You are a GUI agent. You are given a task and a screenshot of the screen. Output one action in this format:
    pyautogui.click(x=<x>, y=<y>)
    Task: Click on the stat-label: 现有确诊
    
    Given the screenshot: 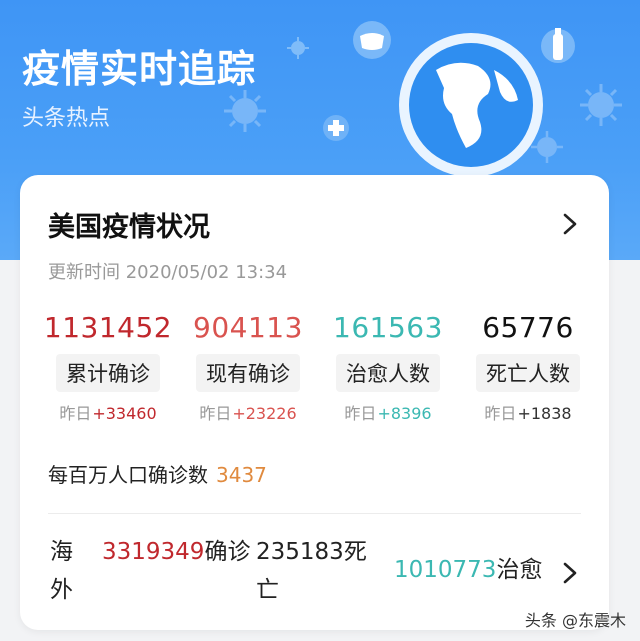 What is the action you would take?
    pyautogui.click(x=248, y=373)
    